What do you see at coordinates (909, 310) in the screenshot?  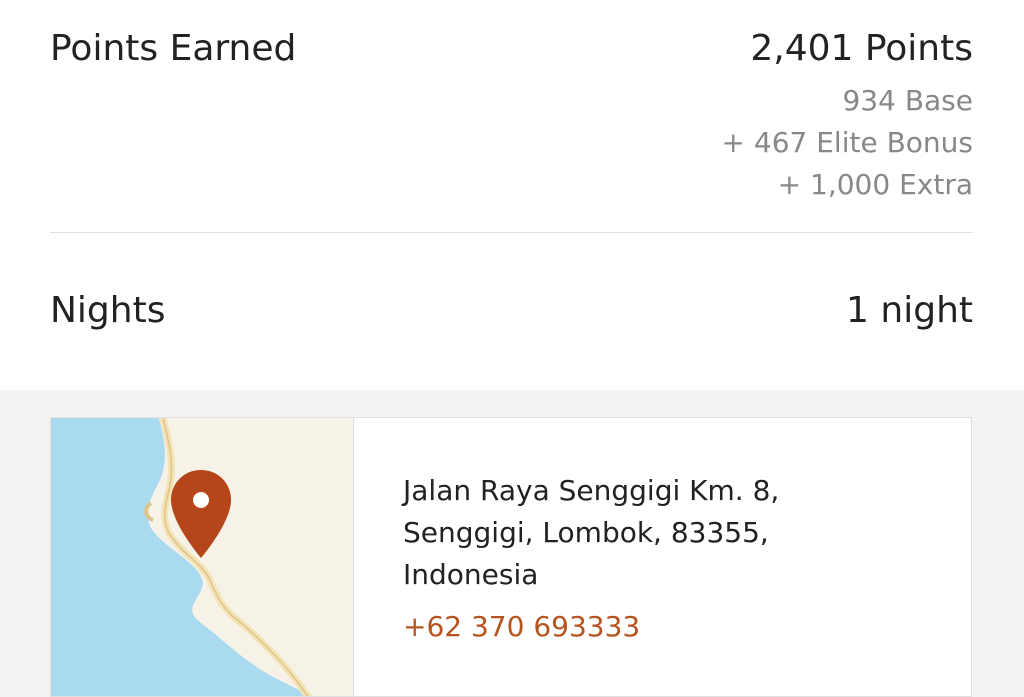 I see `nights-value: 1 night` at bounding box center [909, 310].